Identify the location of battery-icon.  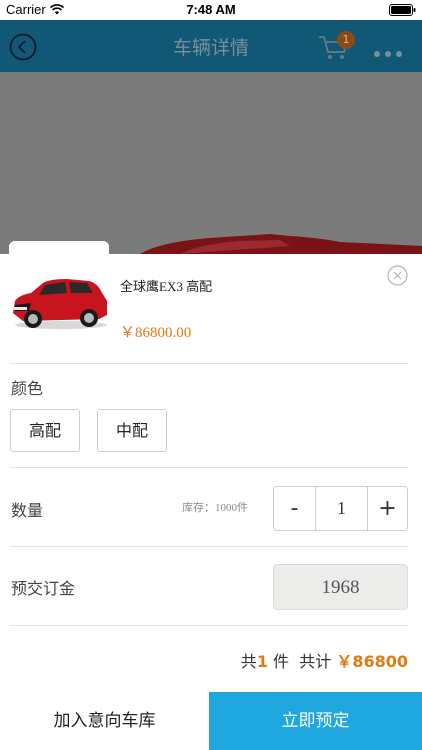
(402, 10).